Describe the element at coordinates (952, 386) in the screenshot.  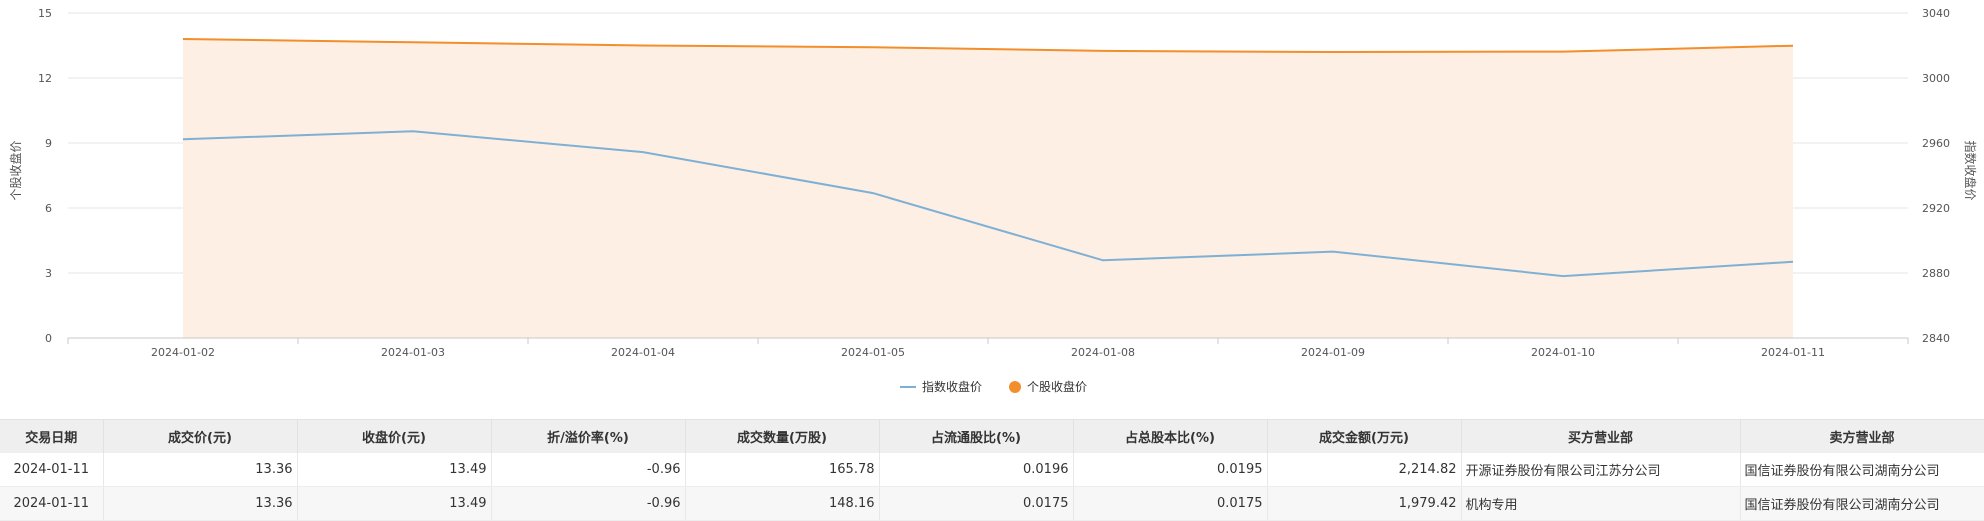
I see `legend-label-index-close: 指数收盘价` at that location.